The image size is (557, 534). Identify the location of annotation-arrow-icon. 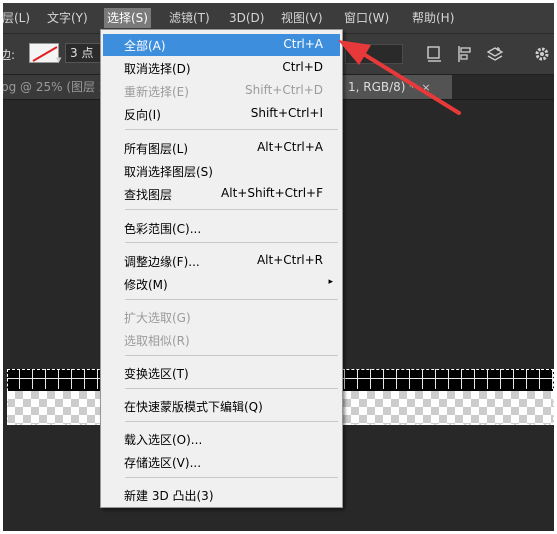
(399, 77).